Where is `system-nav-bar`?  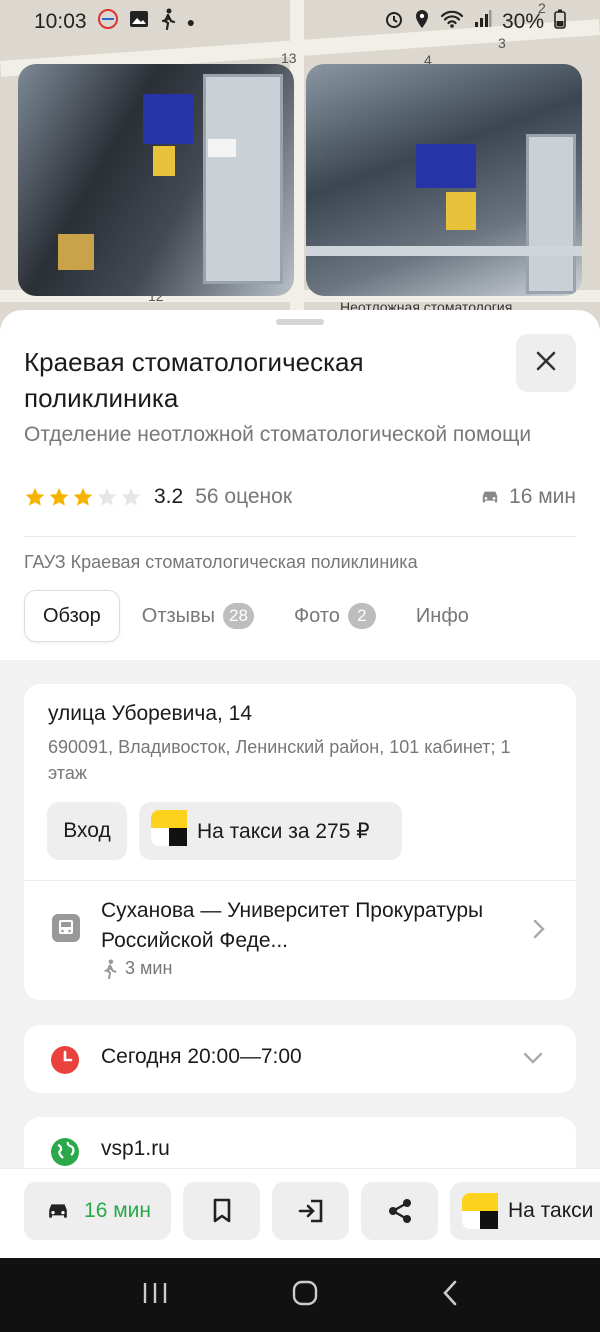
system-nav-bar is located at coordinates (300, 1295).